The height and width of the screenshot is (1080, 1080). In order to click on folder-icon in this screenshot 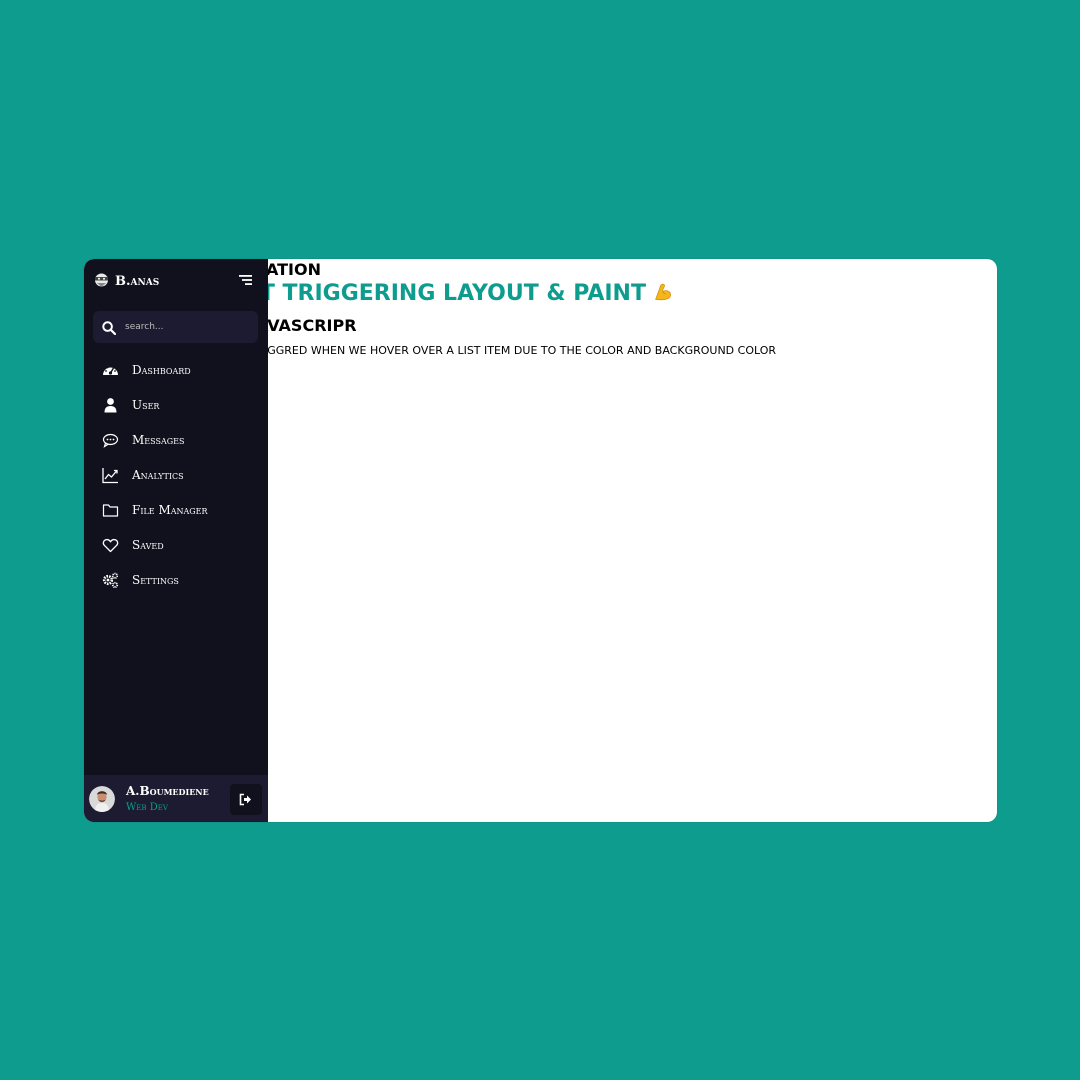, I will do `click(110, 510)`.